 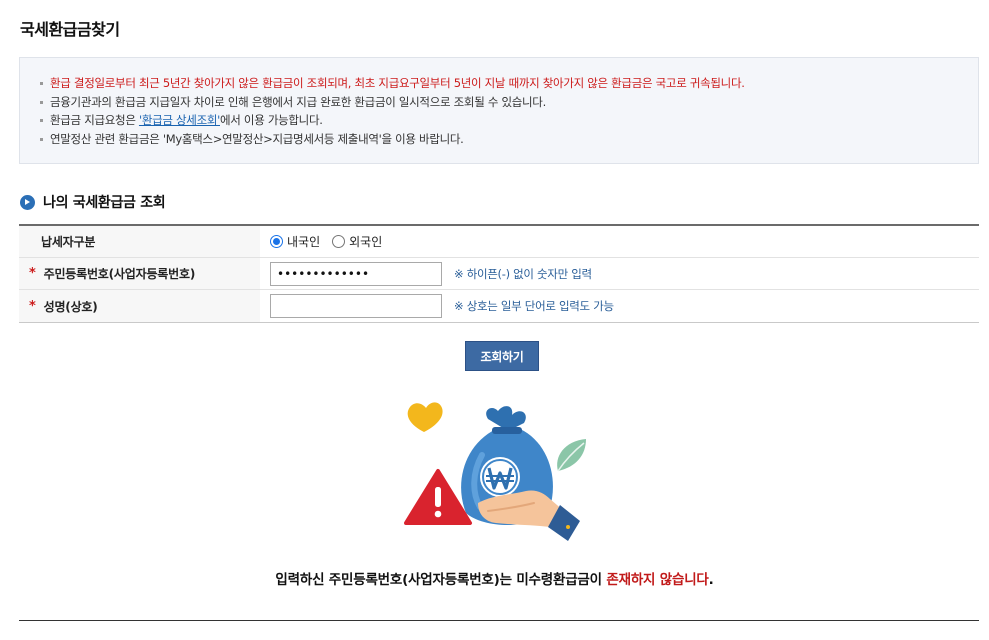 What do you see at coordinates (70, 306) in the screenshot?
I see `name-label: 성명(상호)` at bounding box center [70, 306].